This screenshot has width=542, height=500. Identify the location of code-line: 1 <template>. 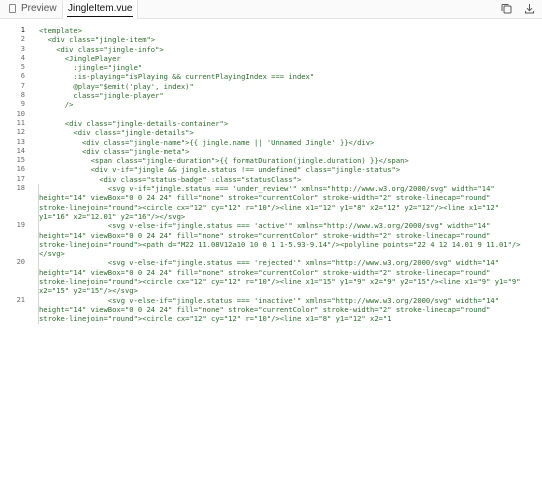
(271, 30).